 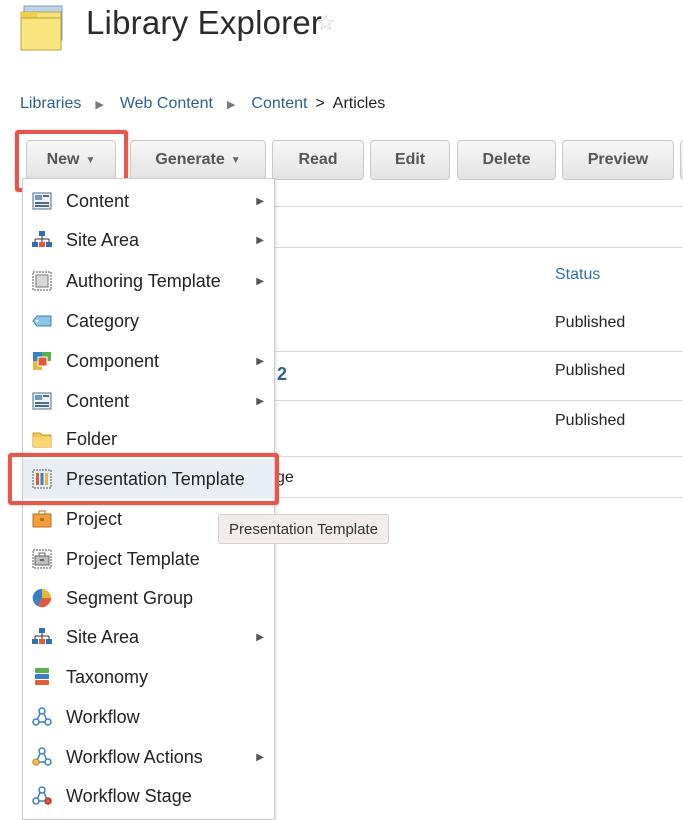 I want to click on menu-item-component: Component ▶, so click(x=148, y=361).